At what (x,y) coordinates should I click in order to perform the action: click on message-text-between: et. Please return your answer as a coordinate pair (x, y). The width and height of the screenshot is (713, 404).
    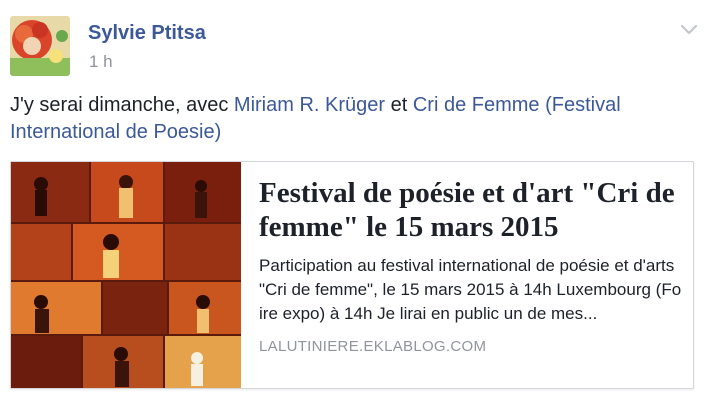
    Looking at the image, I should click on (399, 105).